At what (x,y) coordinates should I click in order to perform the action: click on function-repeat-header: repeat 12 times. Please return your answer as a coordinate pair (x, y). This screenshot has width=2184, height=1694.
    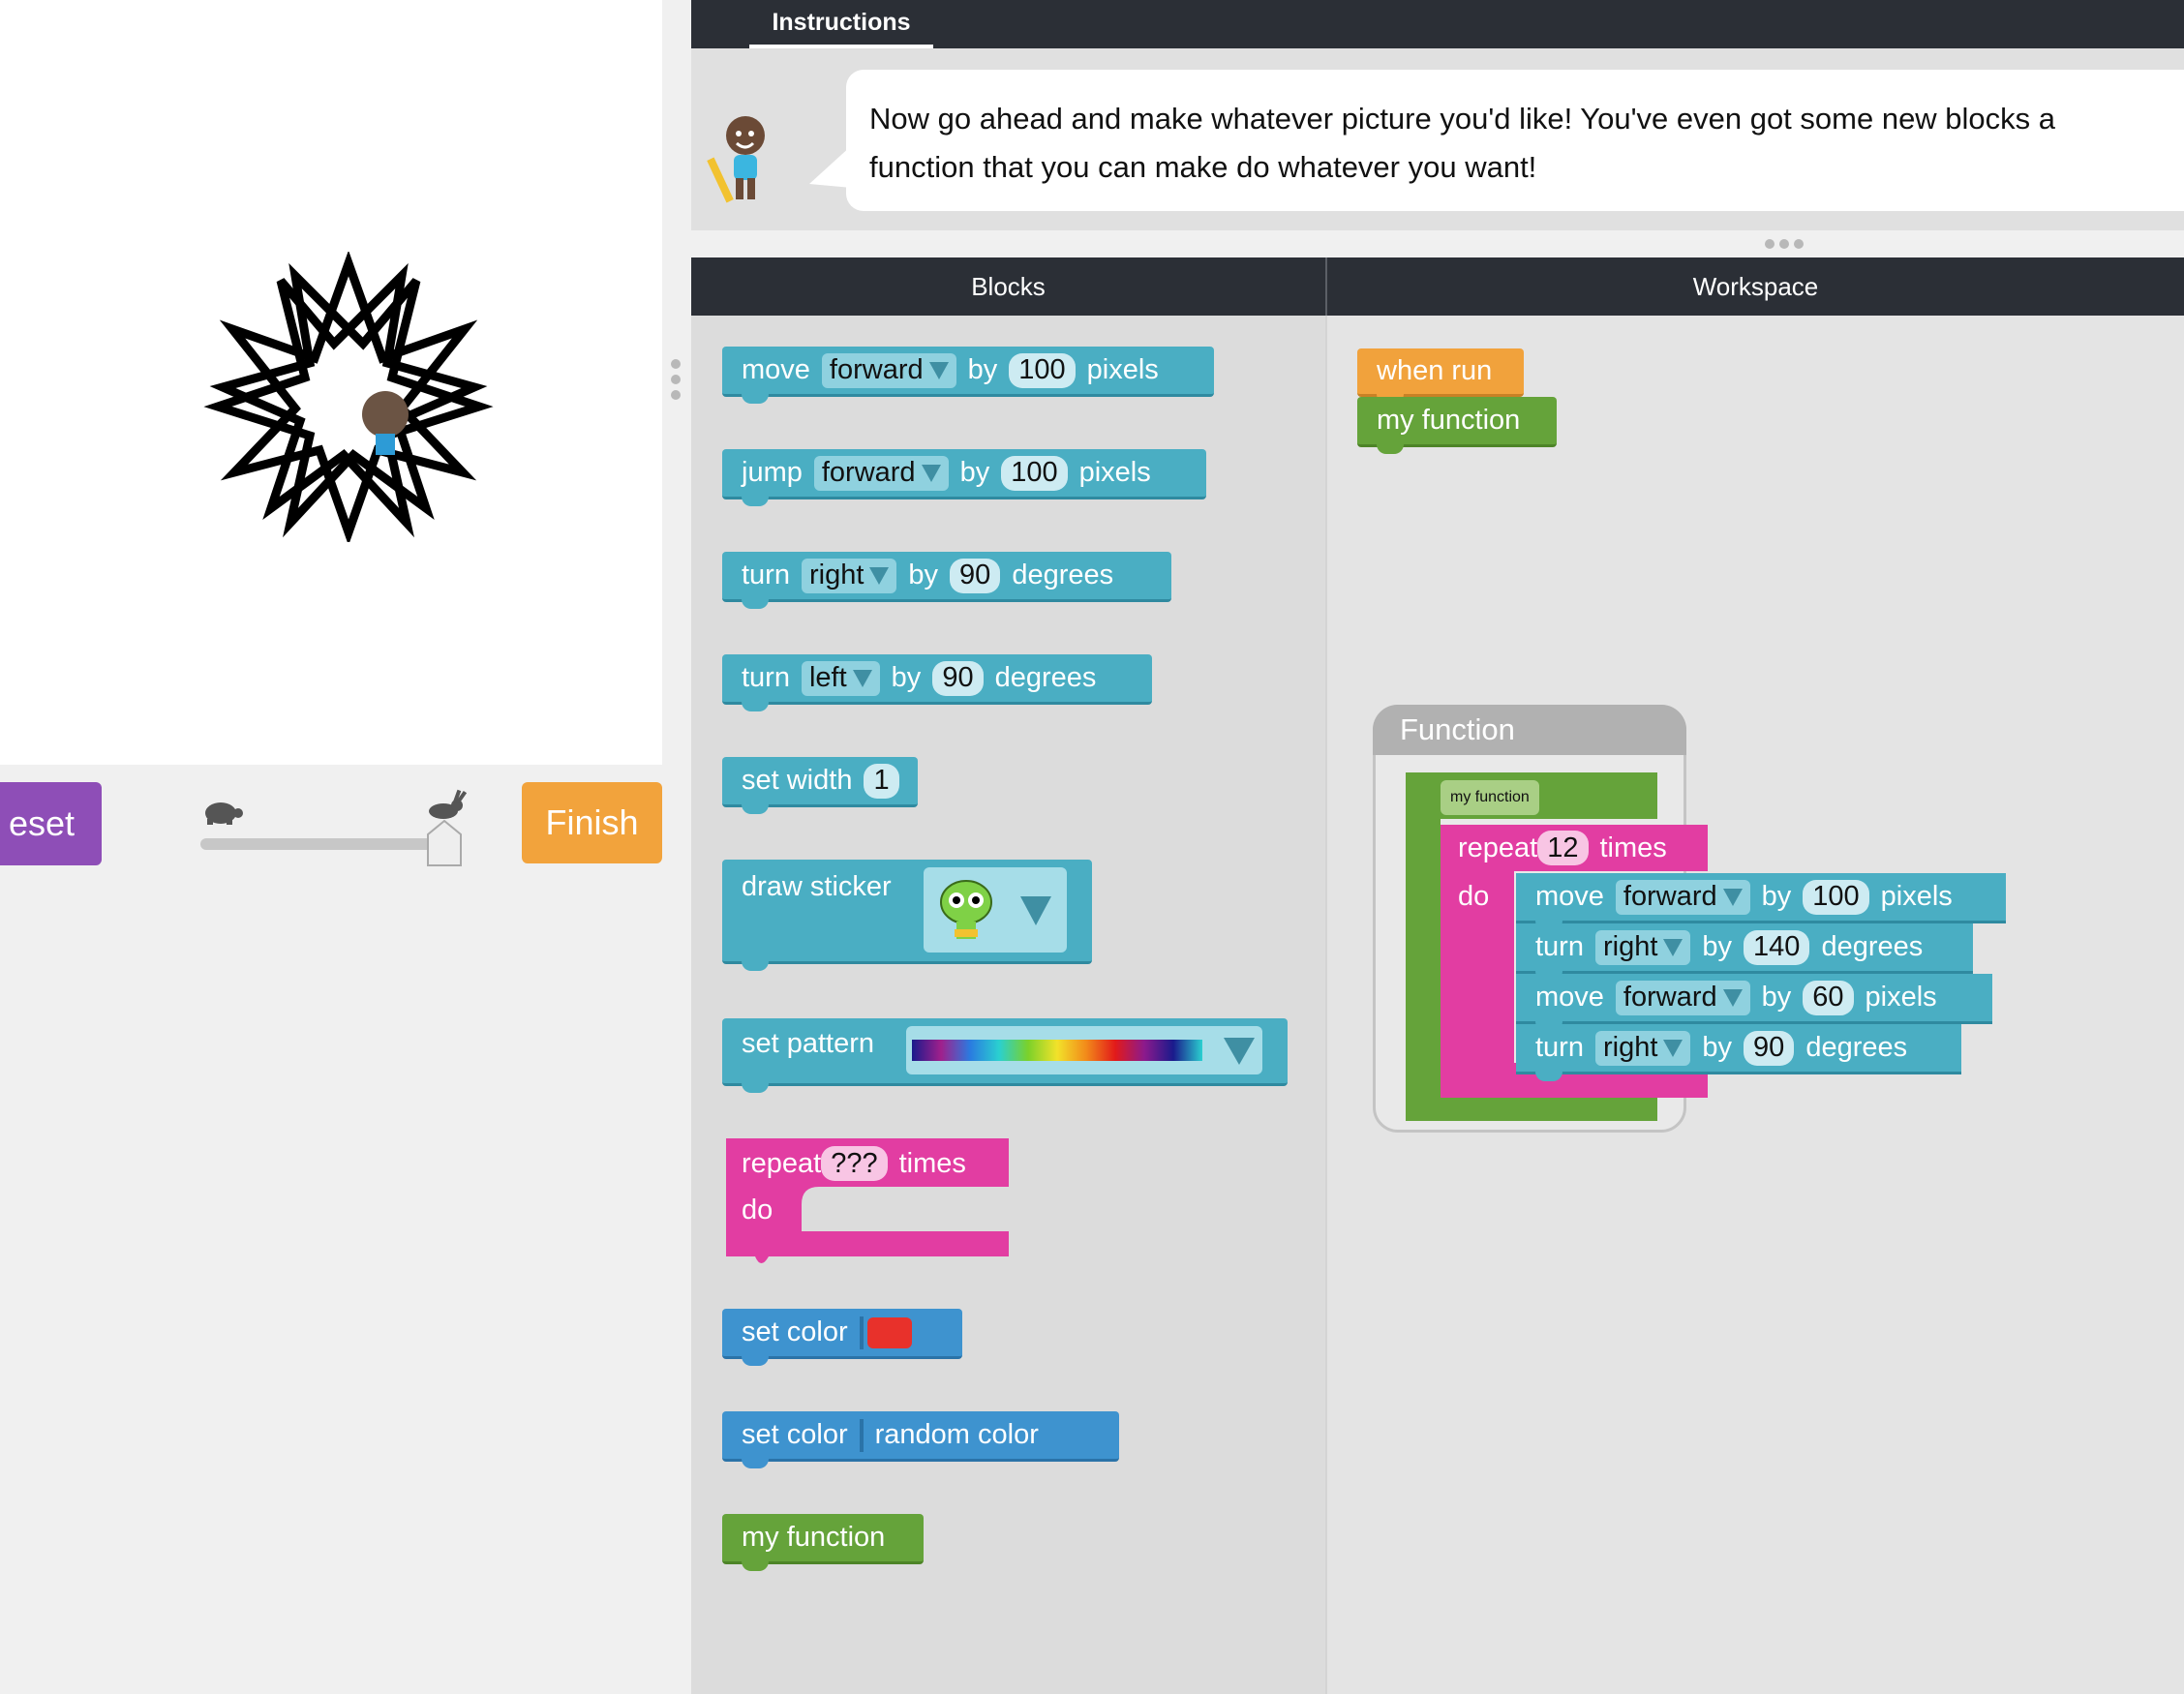
    Looking at the image, I should click on (1562, 848).